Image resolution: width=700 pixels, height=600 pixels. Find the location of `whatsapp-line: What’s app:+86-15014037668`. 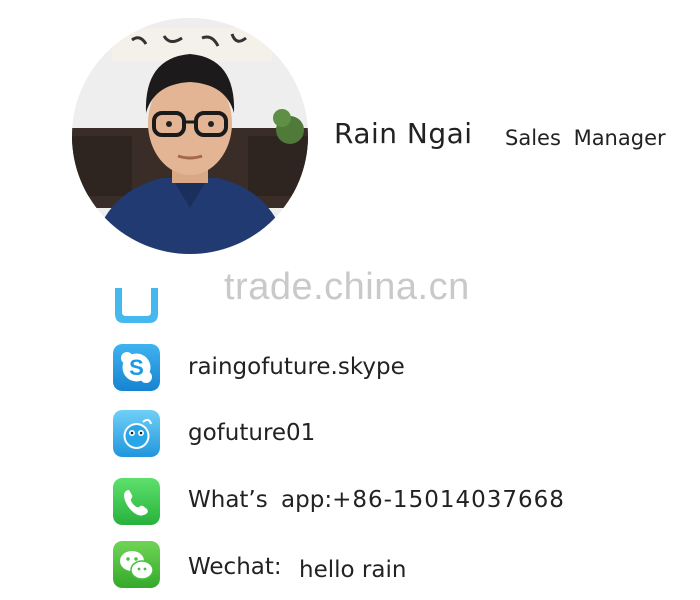

whatsapp-line: What’s app:+86-15014037668 is located at coordinates (376, 500).